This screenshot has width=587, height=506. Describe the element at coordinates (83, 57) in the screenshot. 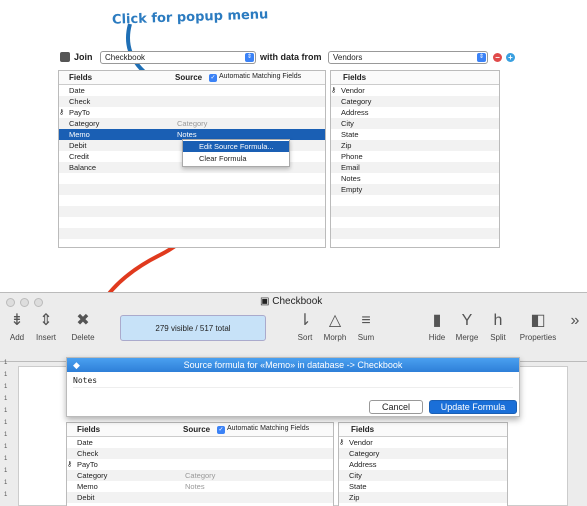

I see `join-label: Join` at that location.